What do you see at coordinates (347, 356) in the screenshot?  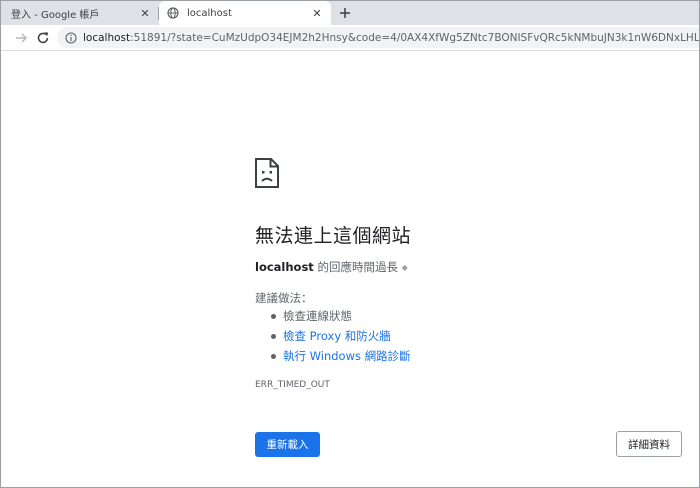 I see `suggestion-network-diagnostics-link: 執行 Windows 網路診斷` at bounding box center [347, 356].